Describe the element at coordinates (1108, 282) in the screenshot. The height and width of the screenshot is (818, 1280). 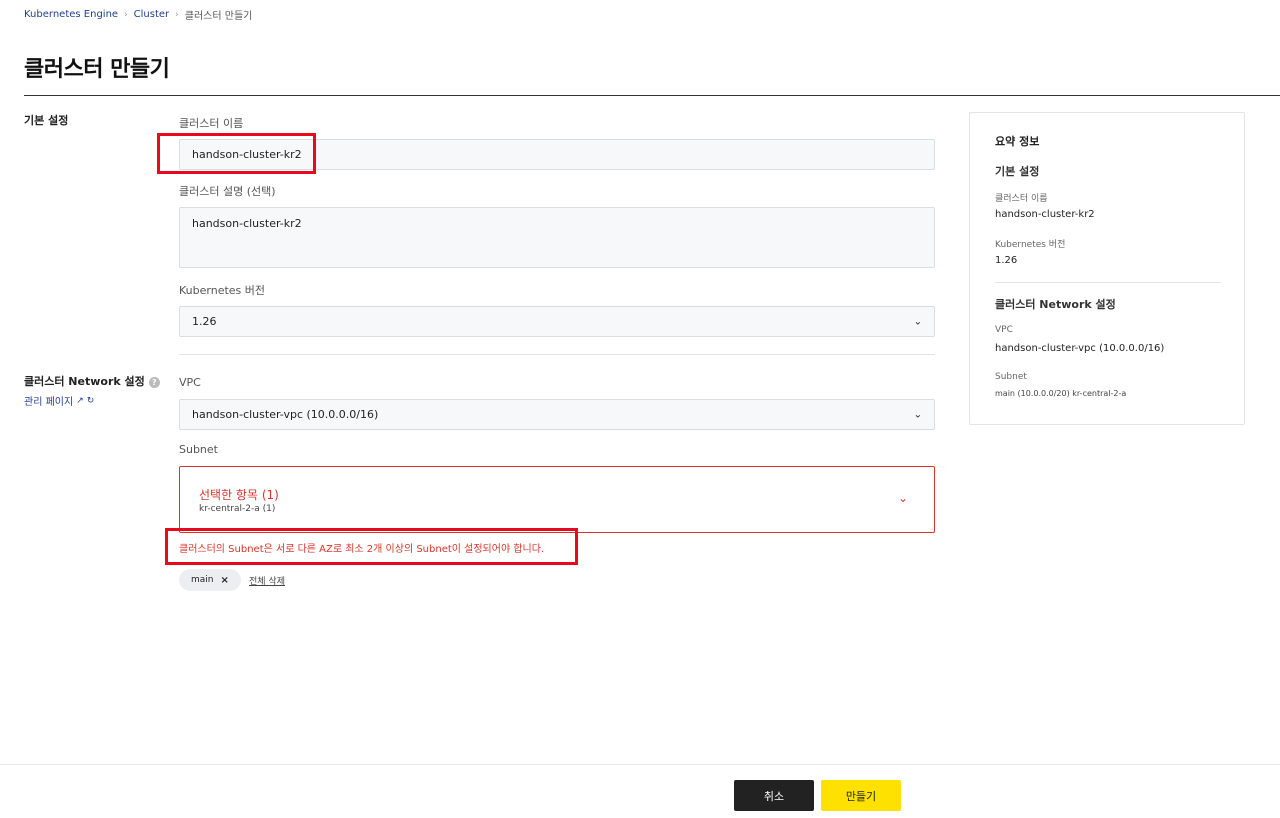
I see `summary-divider` at that location.